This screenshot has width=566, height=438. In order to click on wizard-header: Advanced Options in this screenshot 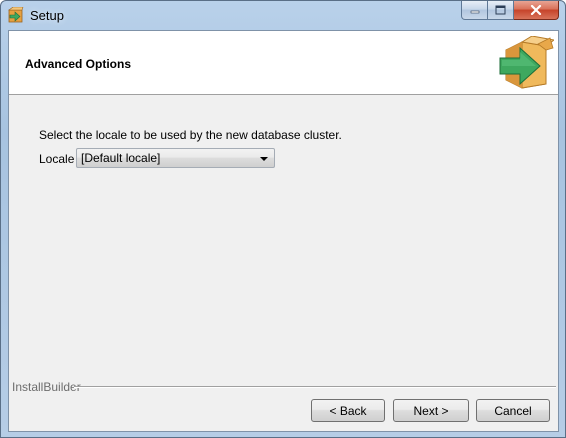, I will do `click(283, 63)`.